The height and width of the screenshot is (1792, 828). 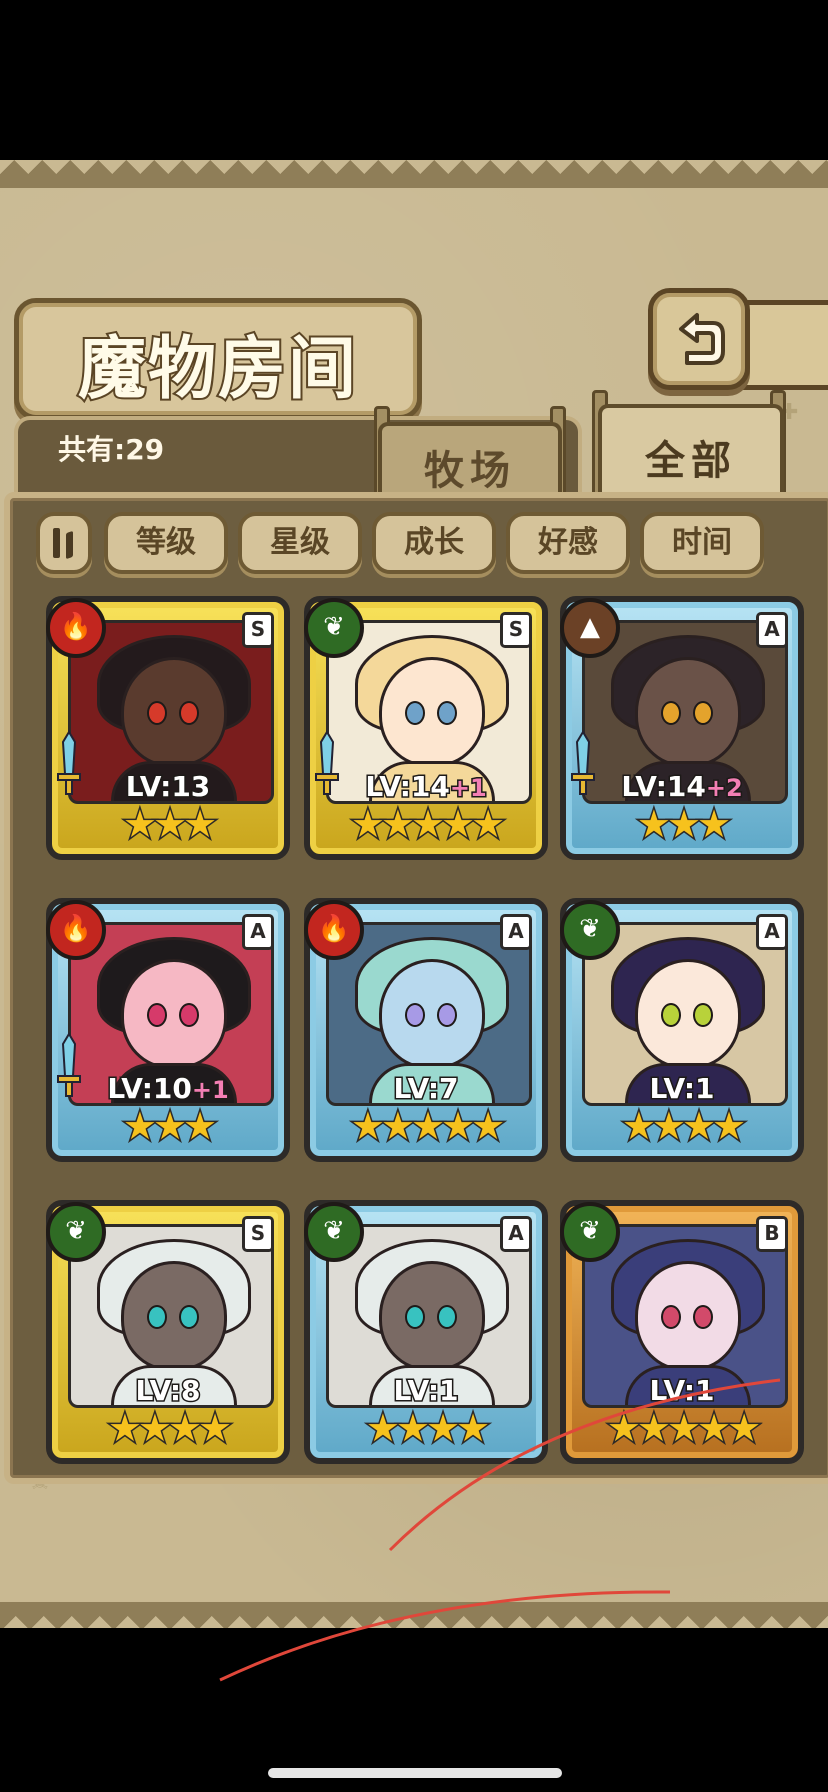 What do you see at coordinates (724, 788) in the screenshot?
I see `level-bonus: +2` at bounding box center [724, 788].